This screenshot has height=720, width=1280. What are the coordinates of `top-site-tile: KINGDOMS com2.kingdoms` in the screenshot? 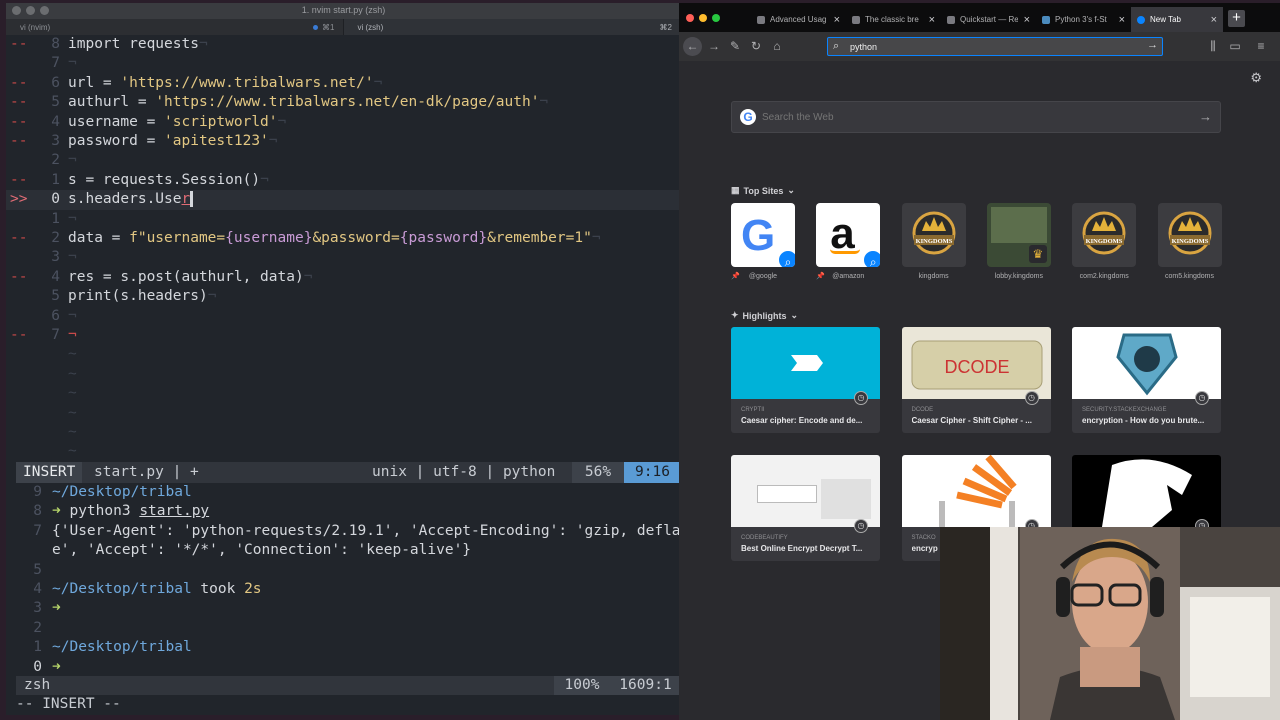 It's located at (1104, 241).